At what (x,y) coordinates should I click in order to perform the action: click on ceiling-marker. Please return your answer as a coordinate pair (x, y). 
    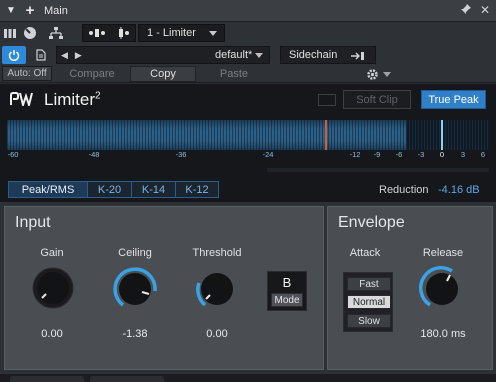
    Looking at the image, I should click on (442, 135).